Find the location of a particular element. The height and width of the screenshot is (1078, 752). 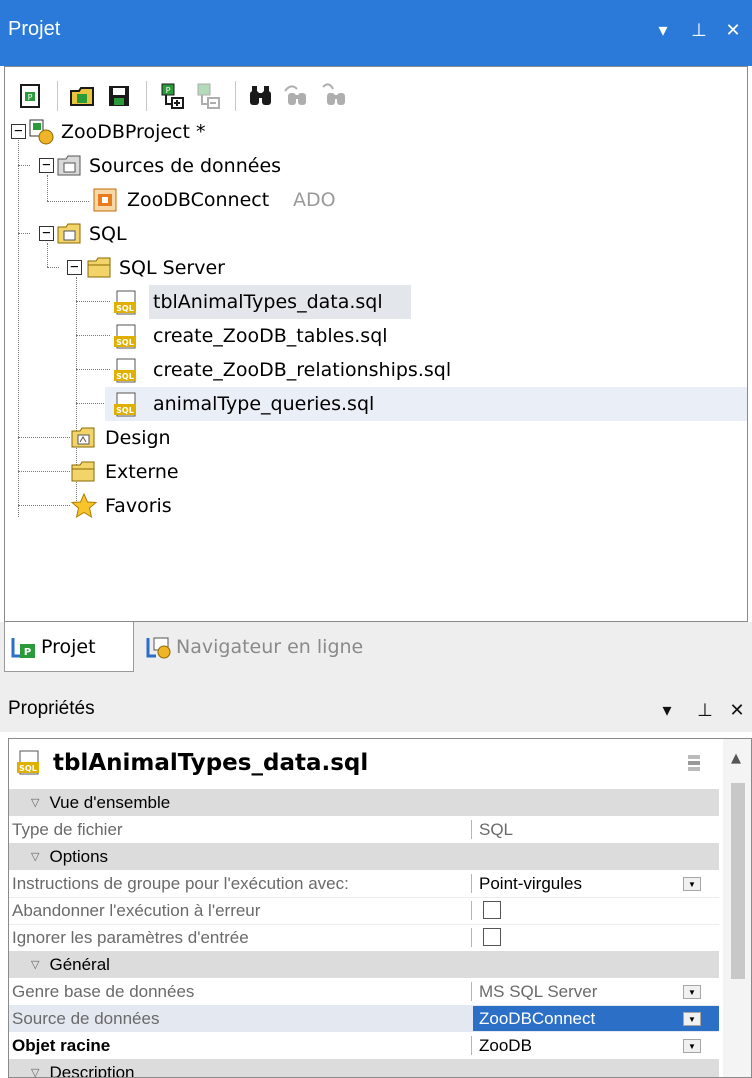

tree-item-label: tblAnimalTypes_data.sql is located at coordinates (268, 302).